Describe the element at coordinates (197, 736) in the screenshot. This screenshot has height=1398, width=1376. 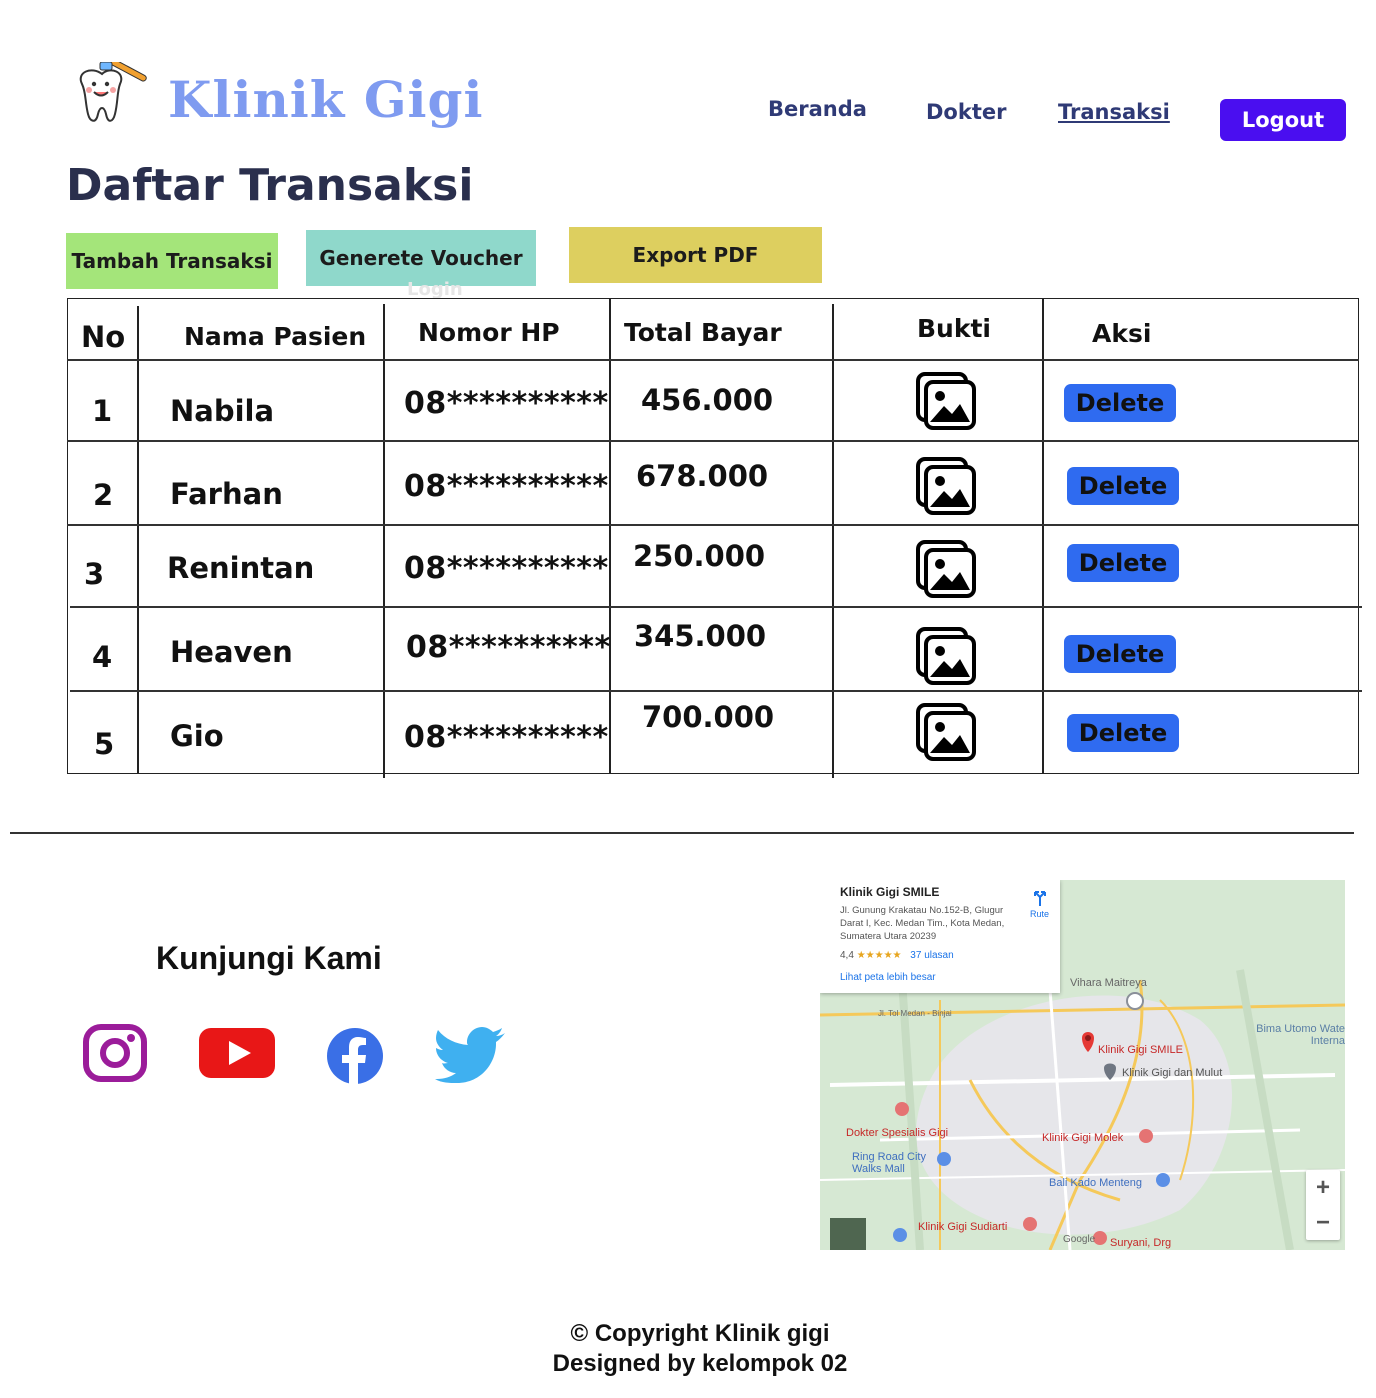
I see `patient-name: Gio` at that location.